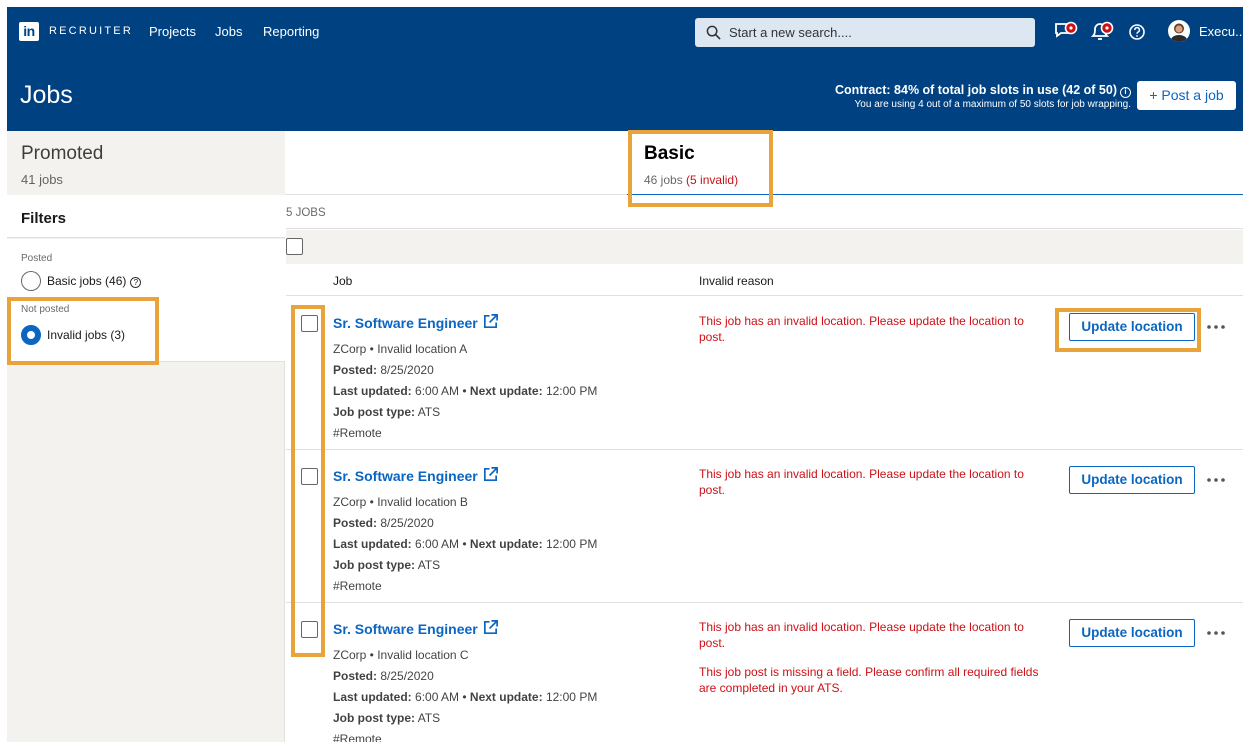  What do you see at coordinates (1137, 32) in the screenshot?
I see `help-icon` at bounding box center [1137, 32].